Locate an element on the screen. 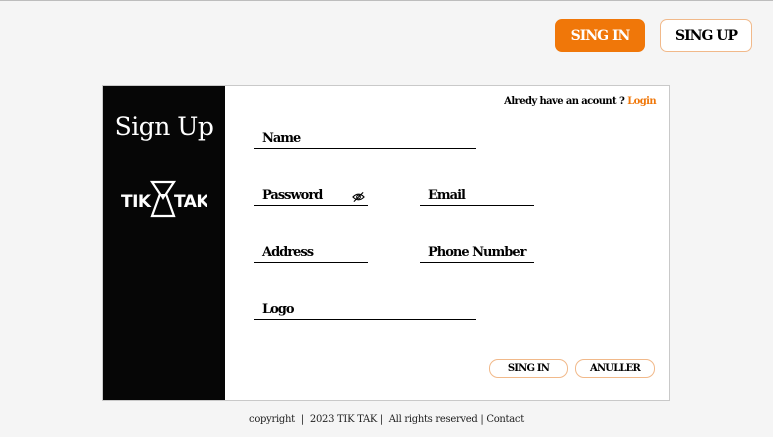 The height and width of the screenshot is (437, 773). top-signup-button: SING UP is located at coordinates (706, 35).